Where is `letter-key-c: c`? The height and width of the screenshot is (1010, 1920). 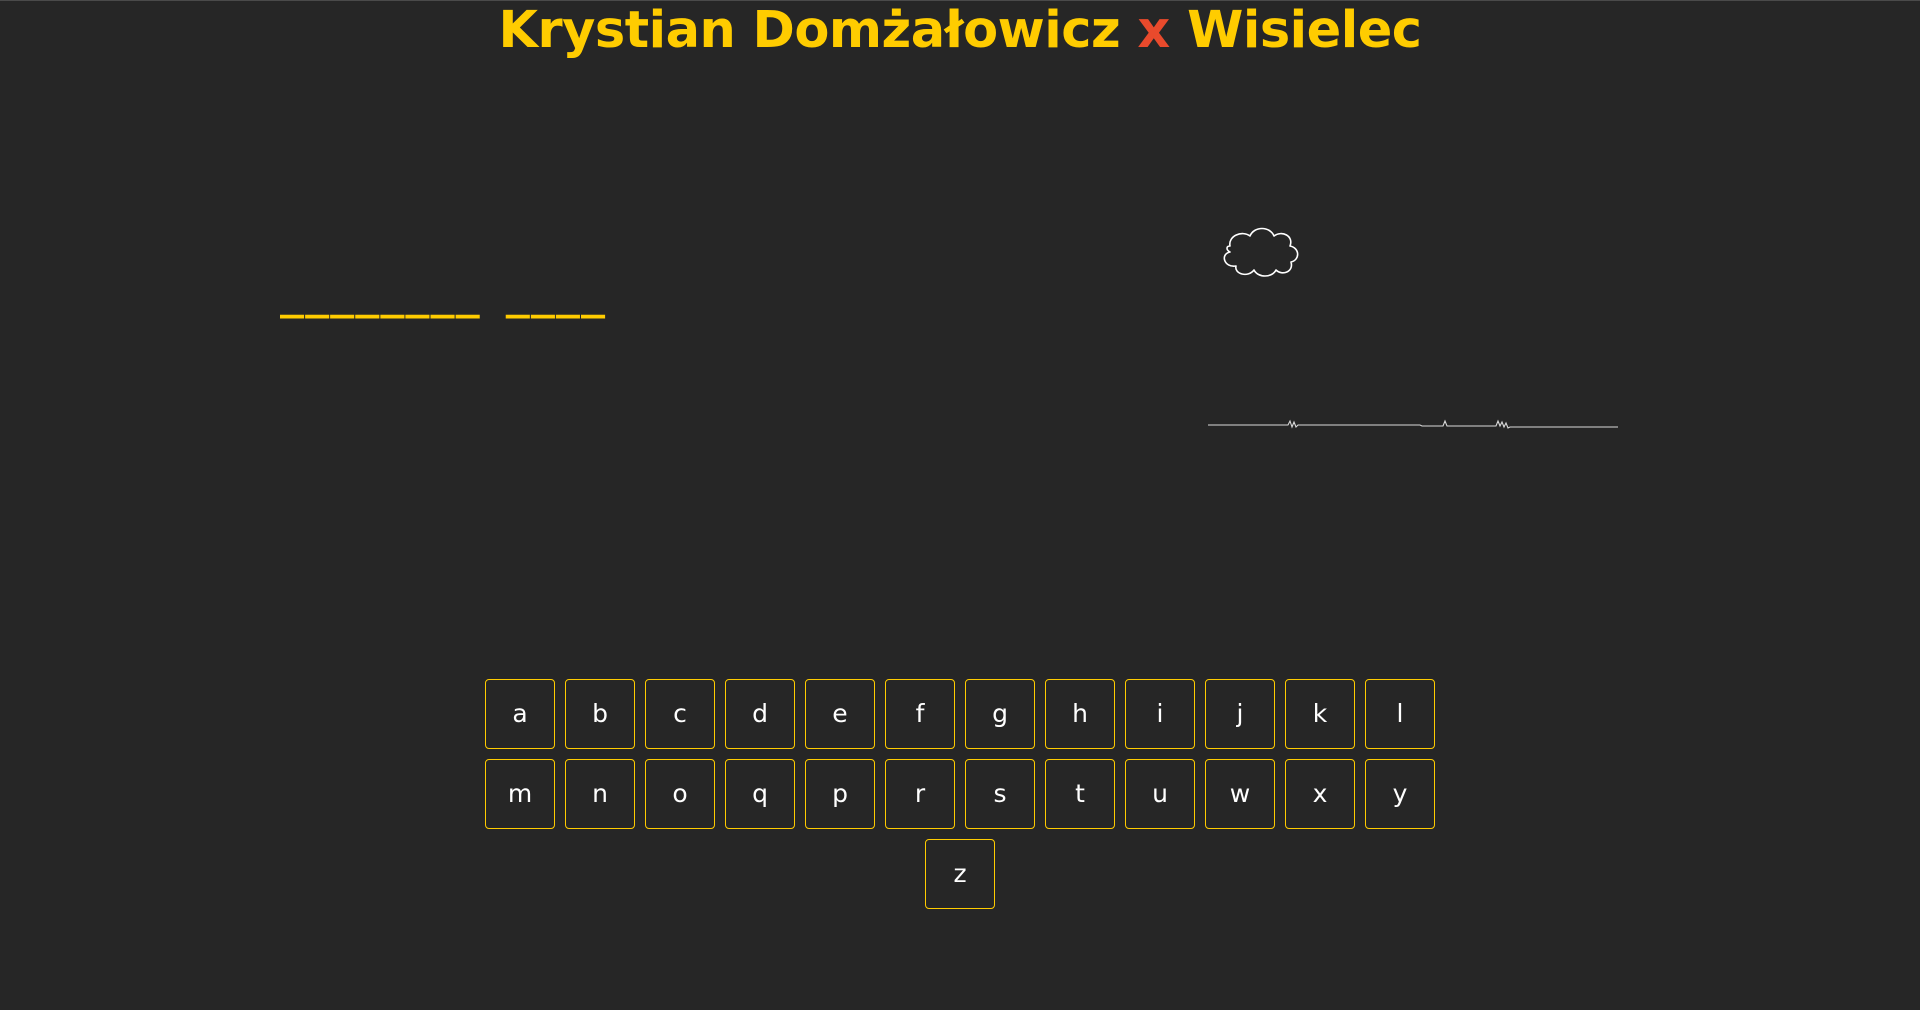
letter-key-c: c is located at coordinates (680, 714).